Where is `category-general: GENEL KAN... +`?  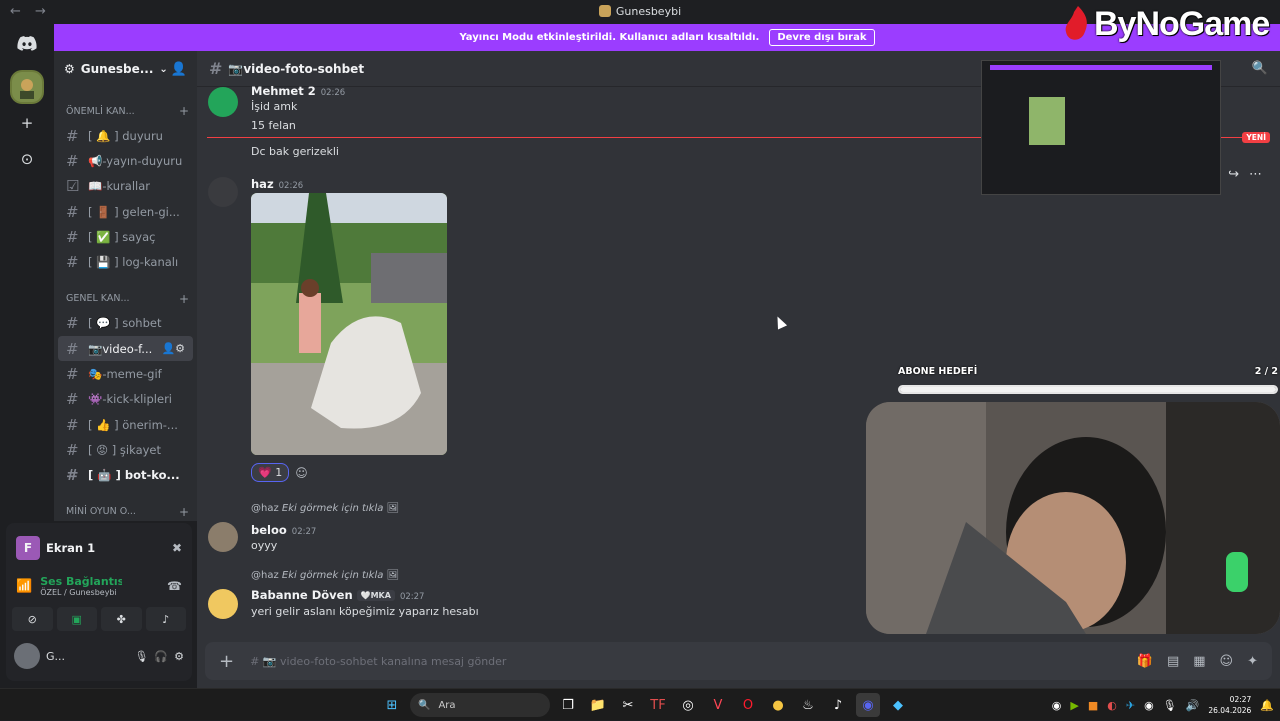 category-general: GENEL KAN... + is located at coordinates (125, 299).